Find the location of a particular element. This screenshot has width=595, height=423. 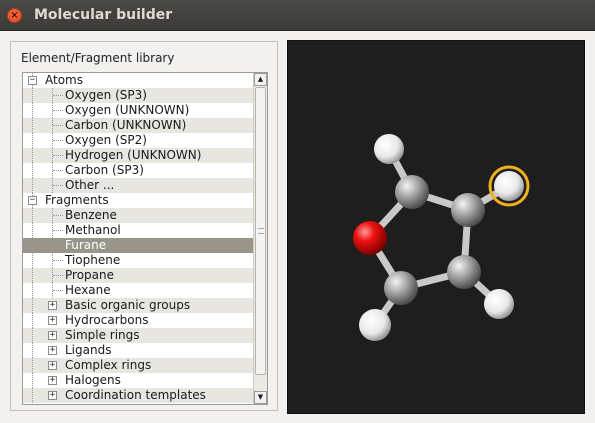

oxygen-atom is located at coordinates (370, 238).